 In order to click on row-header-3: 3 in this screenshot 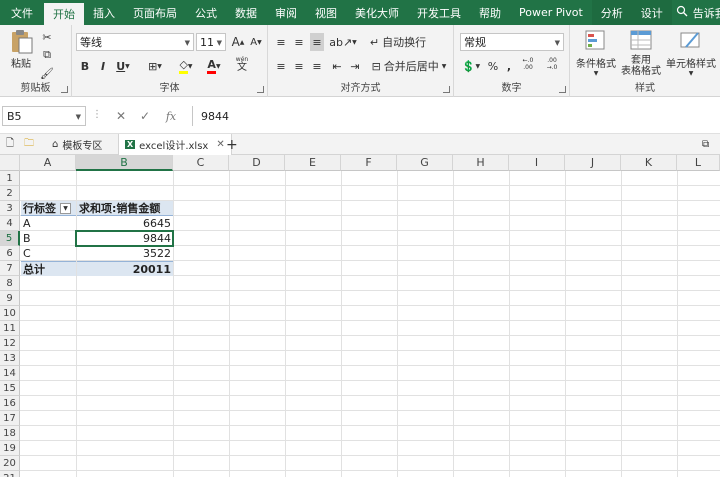, I will do `click(10, 208)`.